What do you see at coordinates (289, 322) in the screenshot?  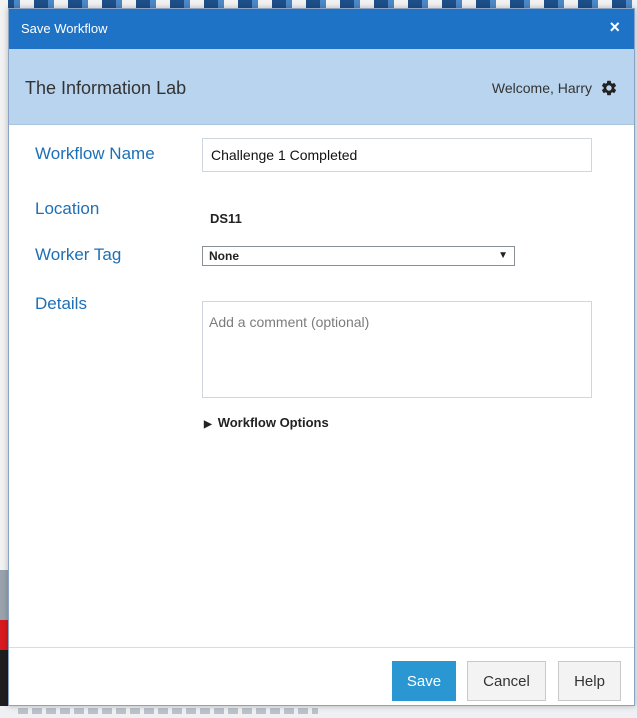 I see `details-placeholder: Add a comment (optional)` at bounding box center [289, 322].